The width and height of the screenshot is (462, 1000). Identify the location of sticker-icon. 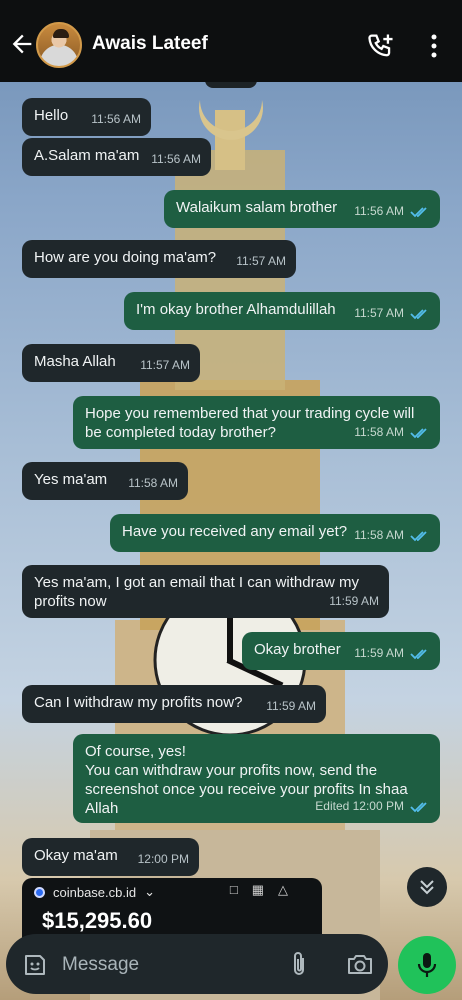
(35, 965).